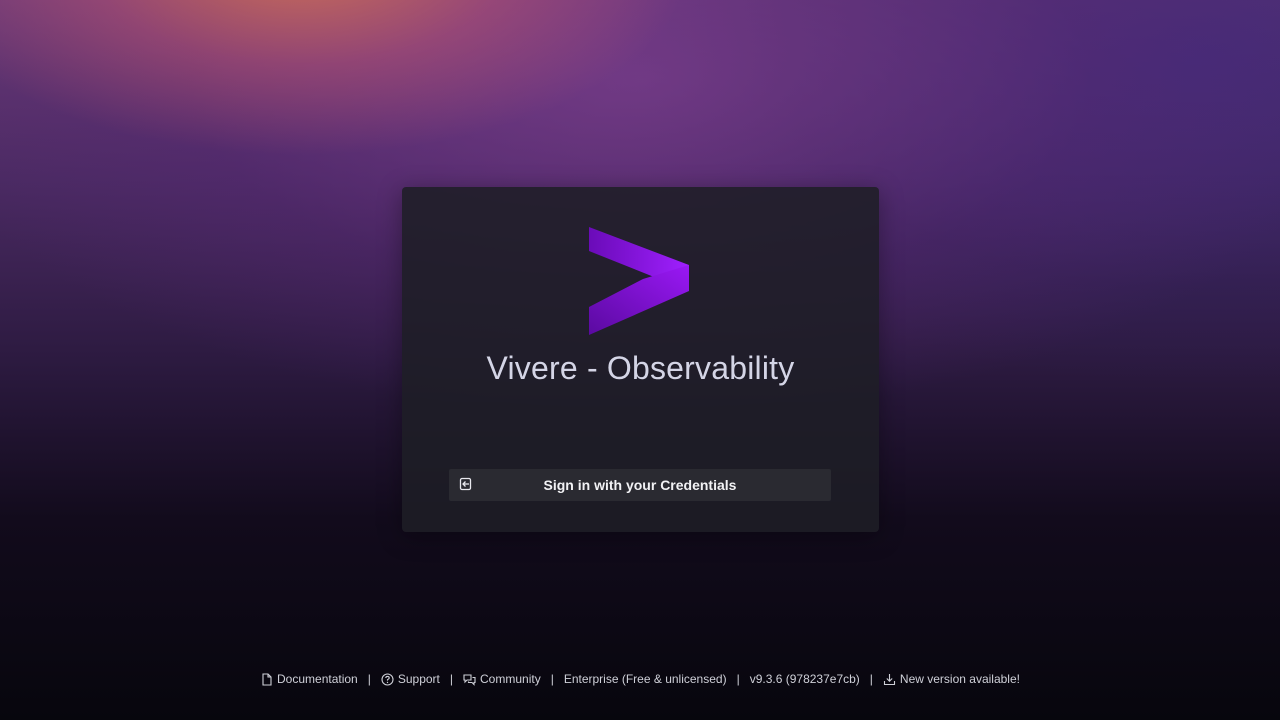  I want to click on download-icon, so click(889, 679).